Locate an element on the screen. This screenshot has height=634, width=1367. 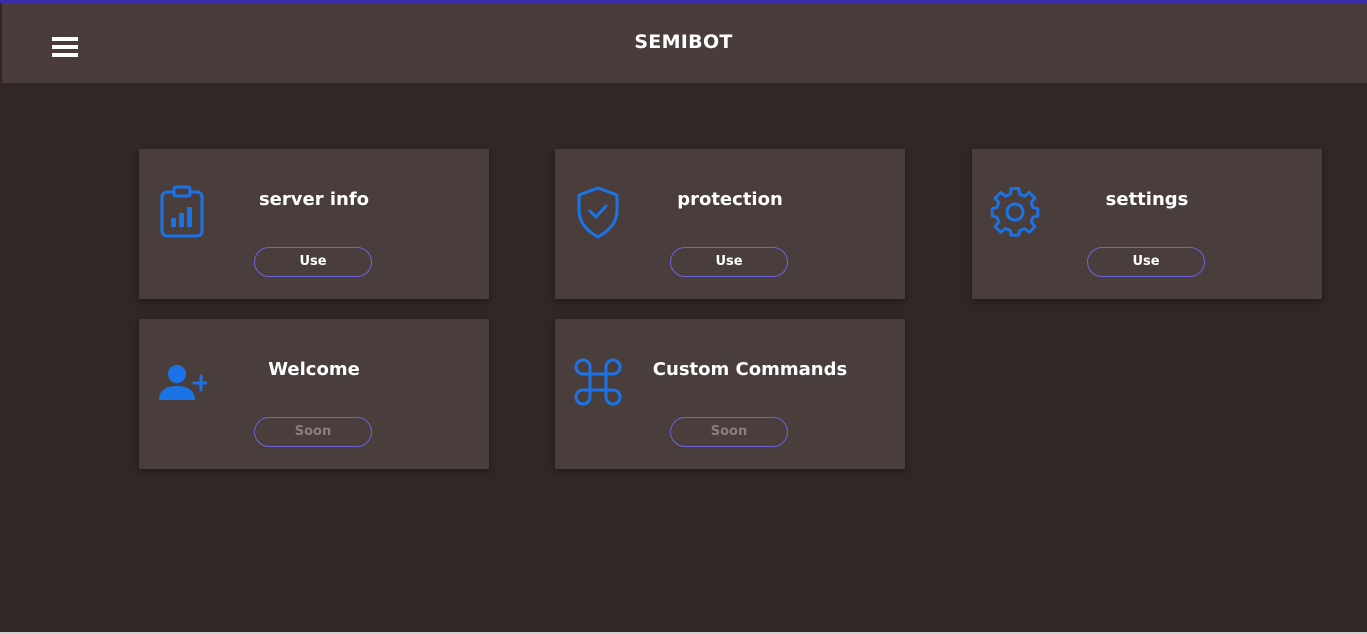
card-server-info: server info Use is located at coordinates (314, 224).